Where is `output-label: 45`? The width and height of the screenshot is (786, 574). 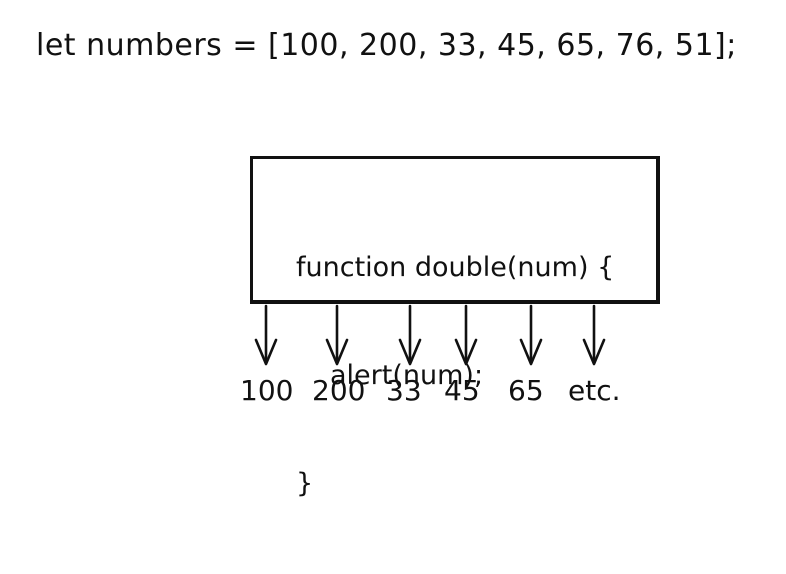 output-label: 45 is located at coordinates (462, 390).